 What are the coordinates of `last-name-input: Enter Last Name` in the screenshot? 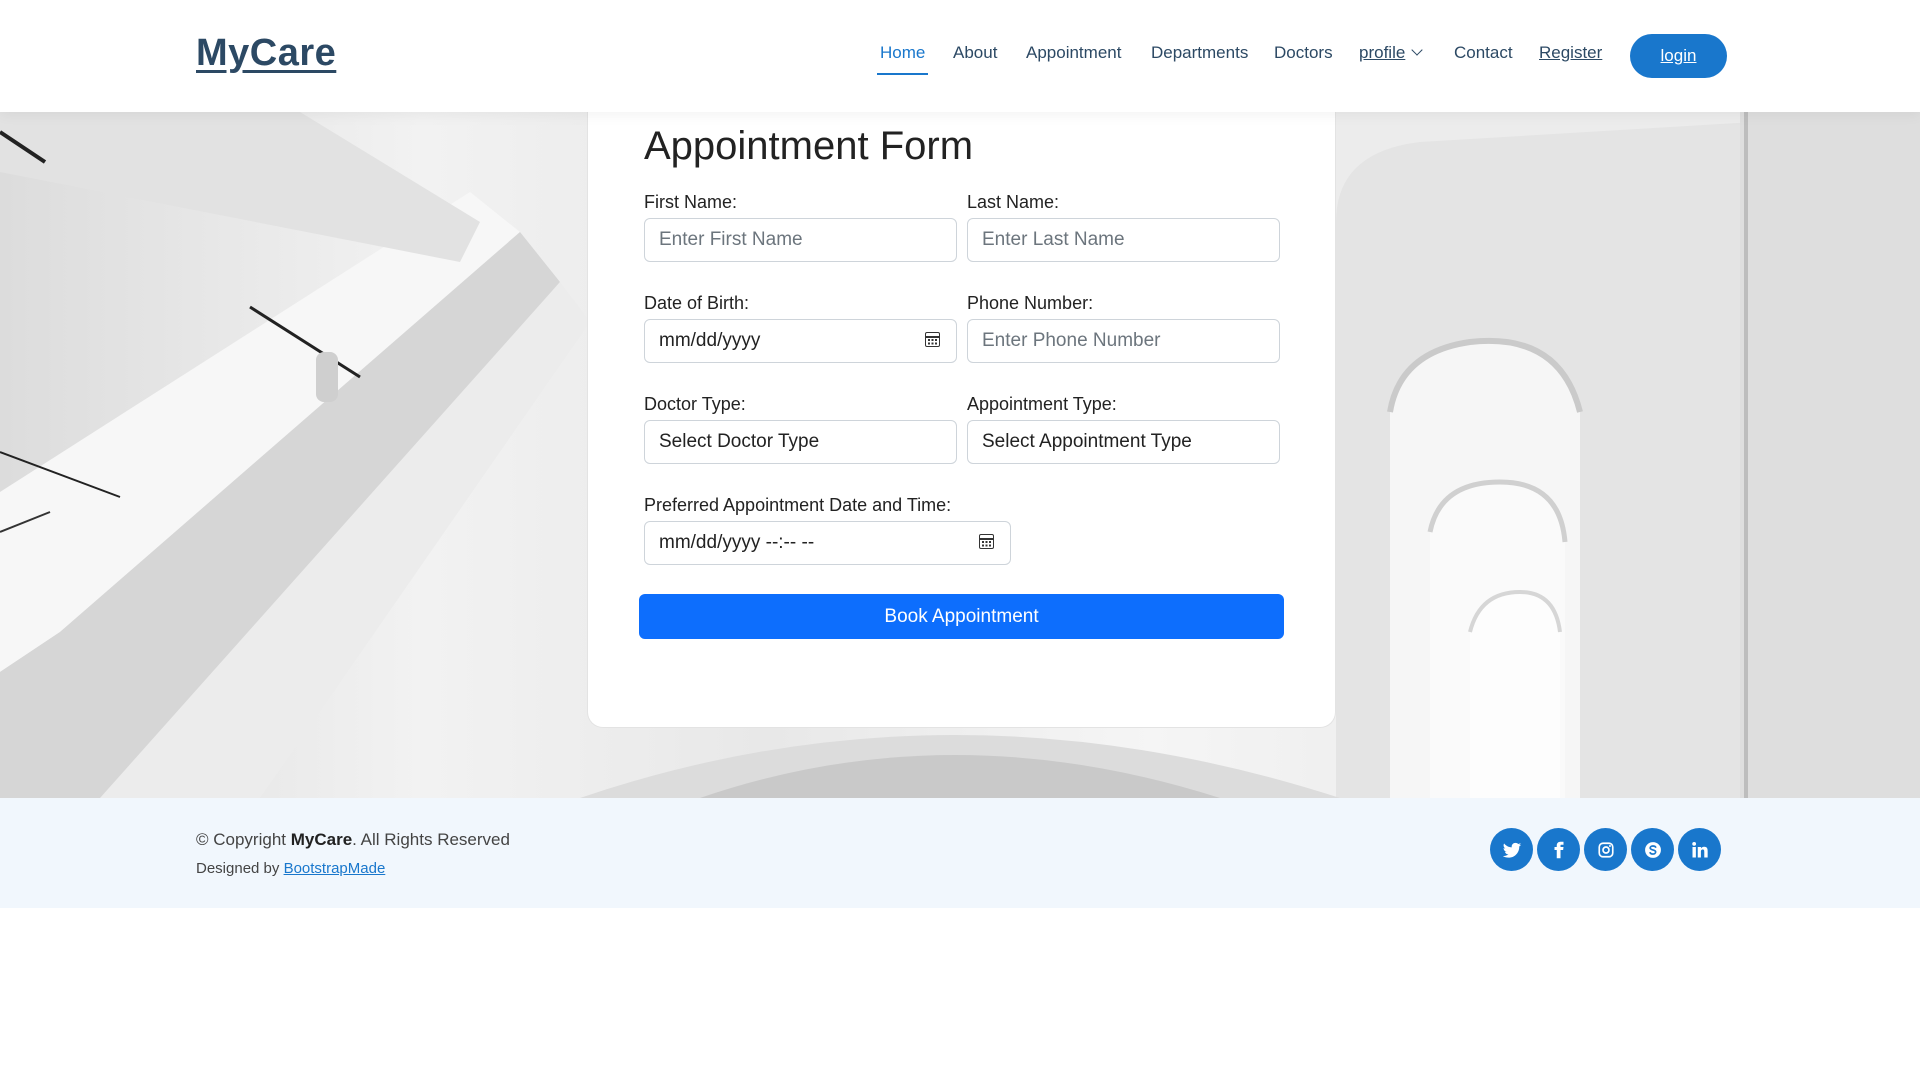 It's located at (1123, 240).